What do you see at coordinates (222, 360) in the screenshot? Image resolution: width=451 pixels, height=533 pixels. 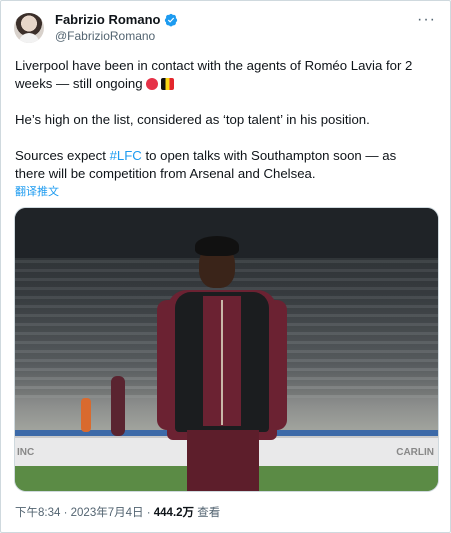 I see `player-figure` at bounding box center [222, 360].